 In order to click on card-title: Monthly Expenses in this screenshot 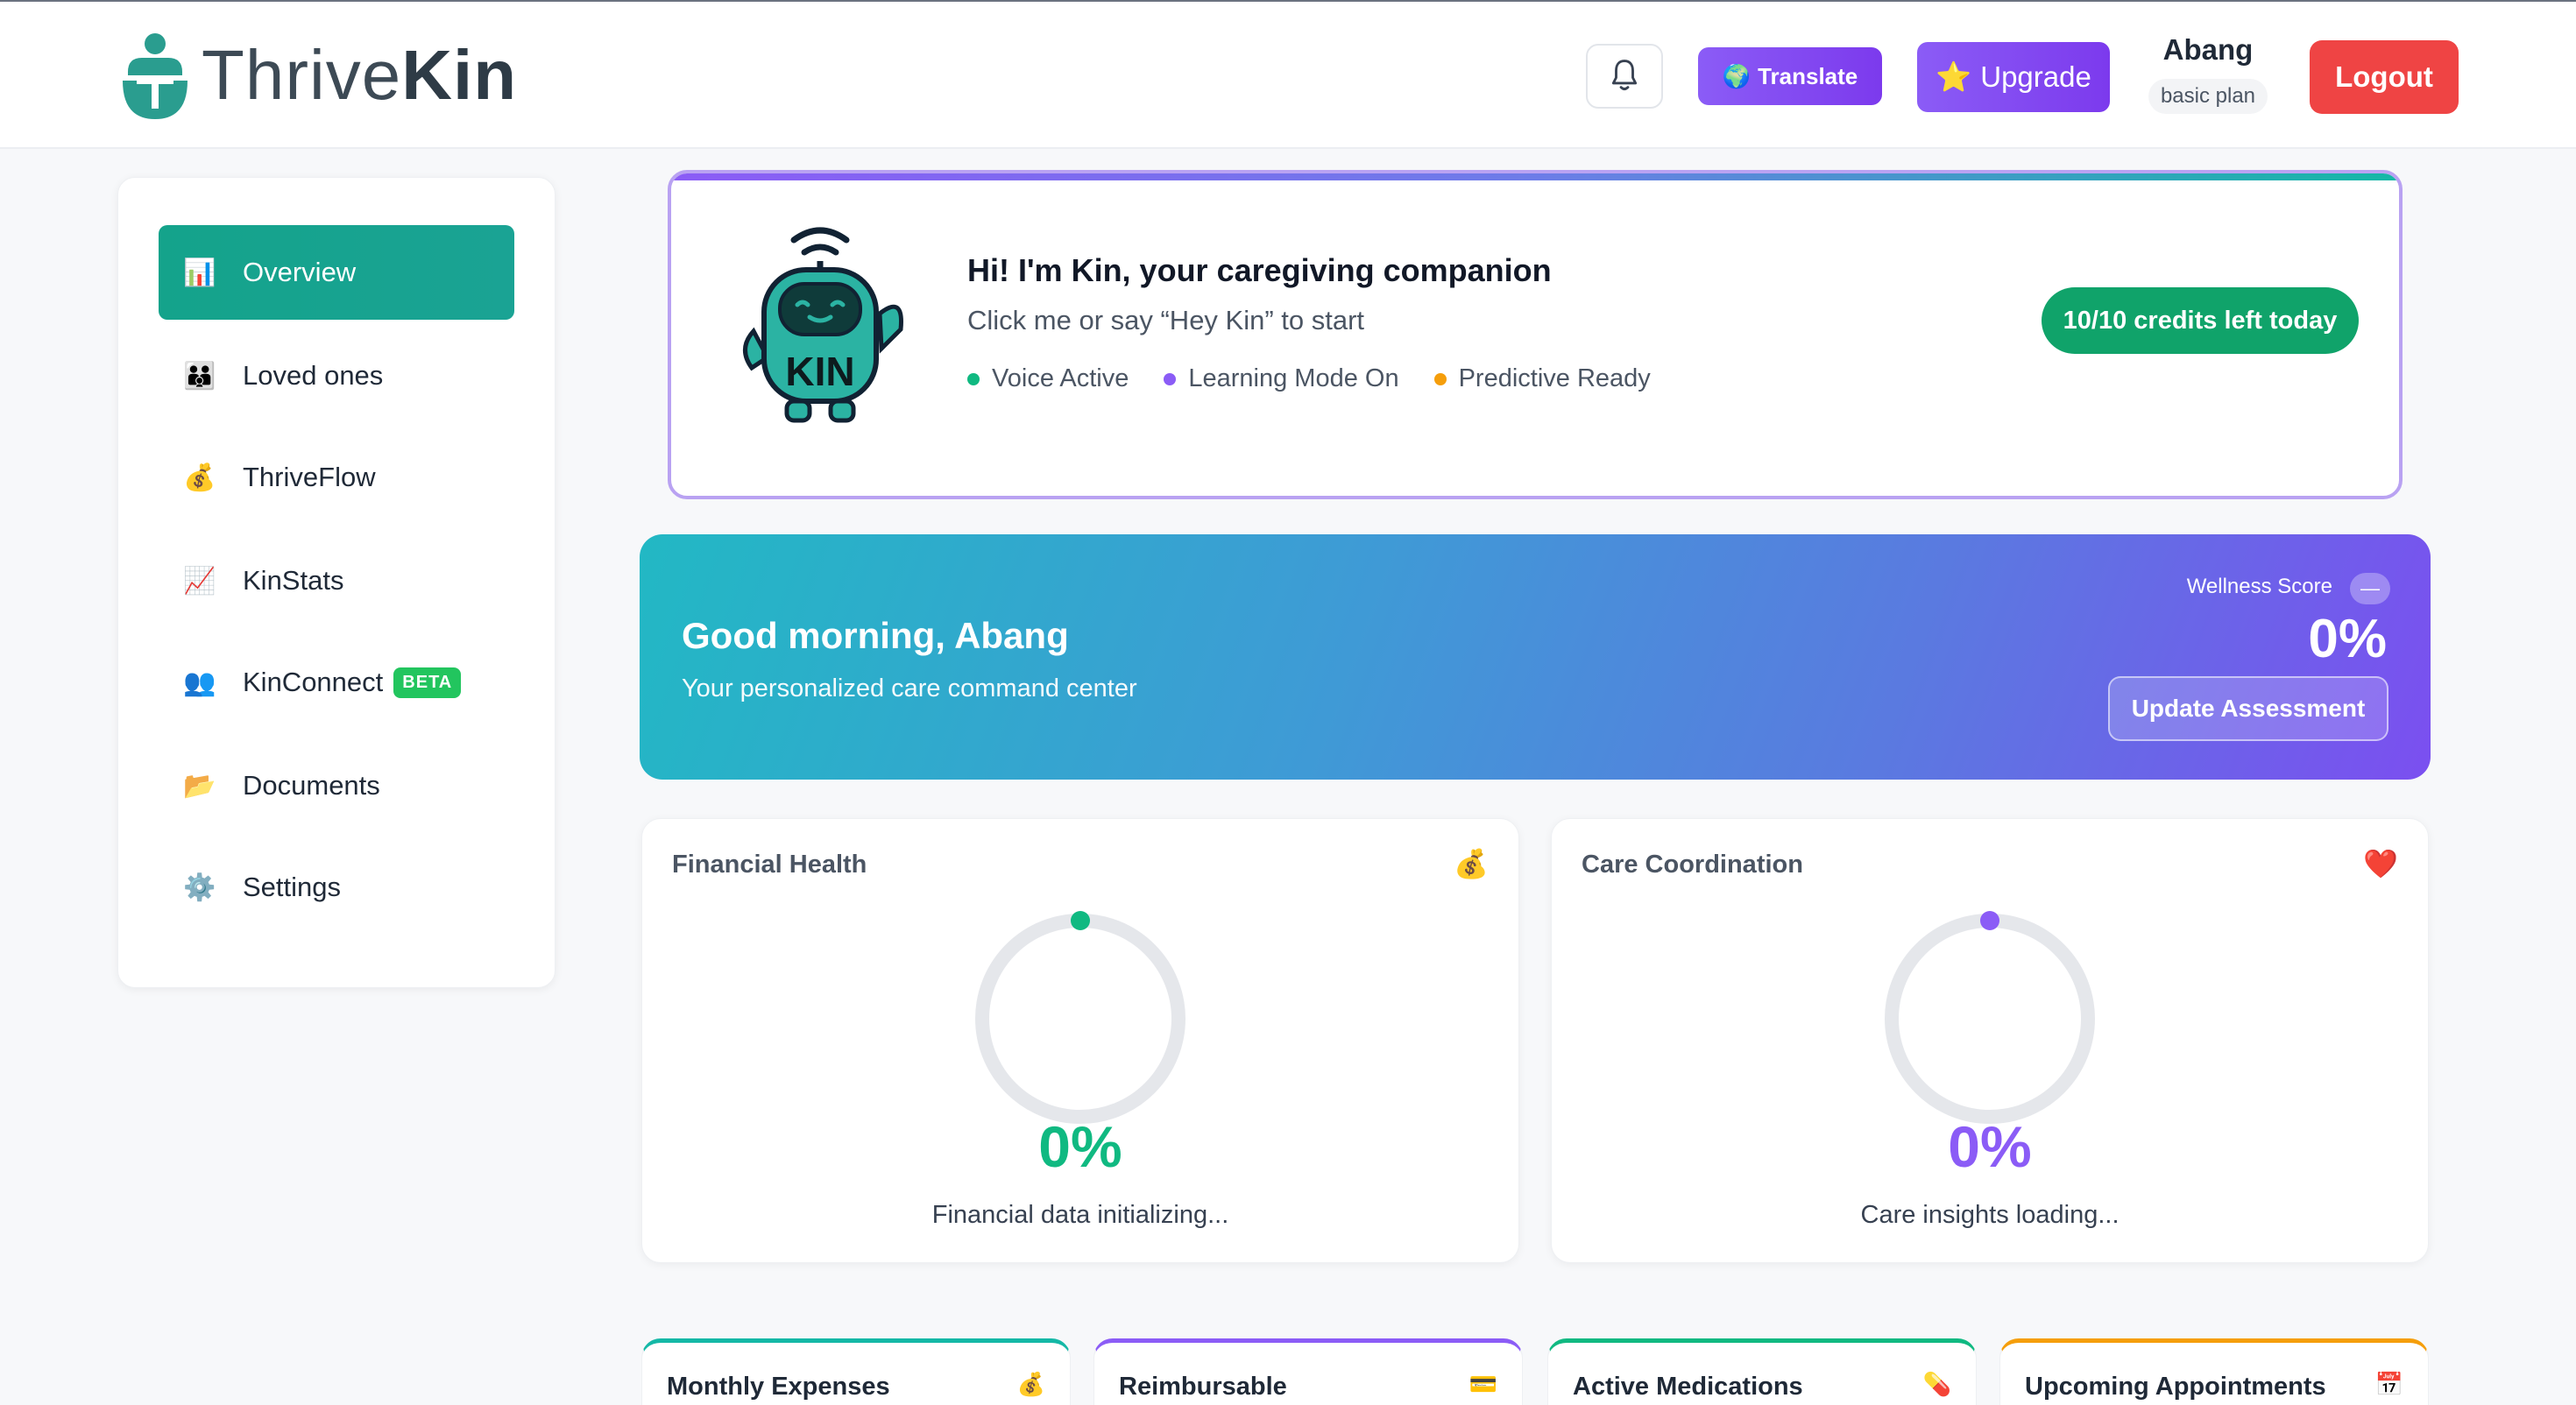, I will do `click(778, 1387)`.